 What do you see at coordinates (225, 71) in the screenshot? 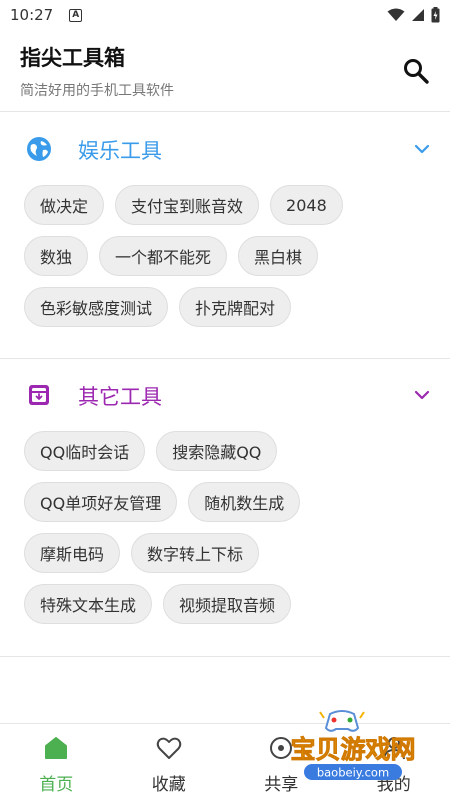
I see `app-header: 指尖工具箱 简洁好用的手机工具软件` at bounding box center [225, 71].